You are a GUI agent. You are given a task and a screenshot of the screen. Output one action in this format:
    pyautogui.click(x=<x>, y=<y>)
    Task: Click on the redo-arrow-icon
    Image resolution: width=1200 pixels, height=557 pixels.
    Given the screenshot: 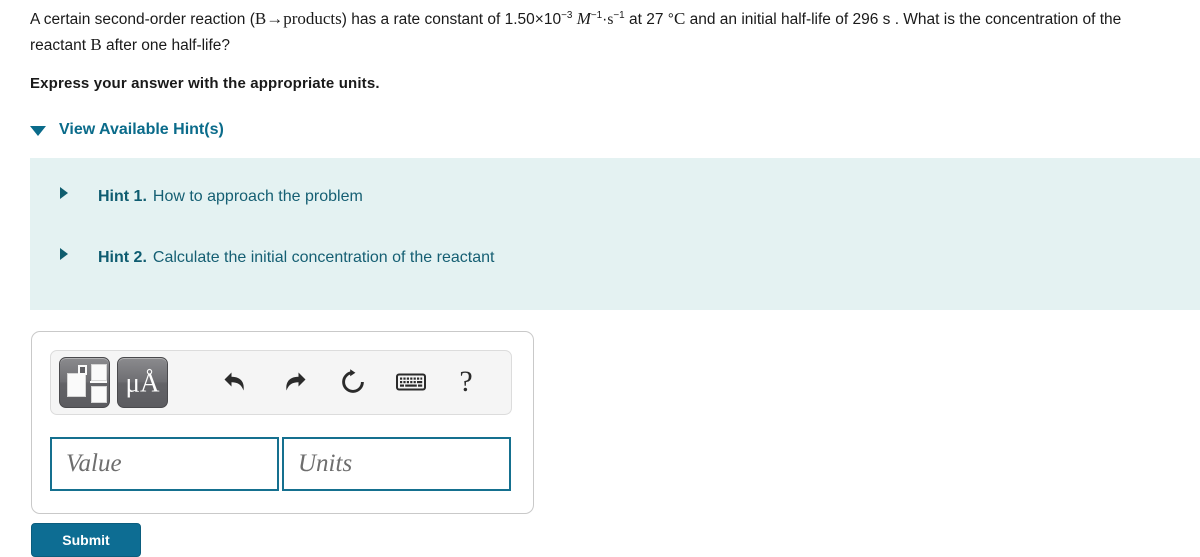 What is the action you would take?
    pyautogui.click(x=296, y=381)
    